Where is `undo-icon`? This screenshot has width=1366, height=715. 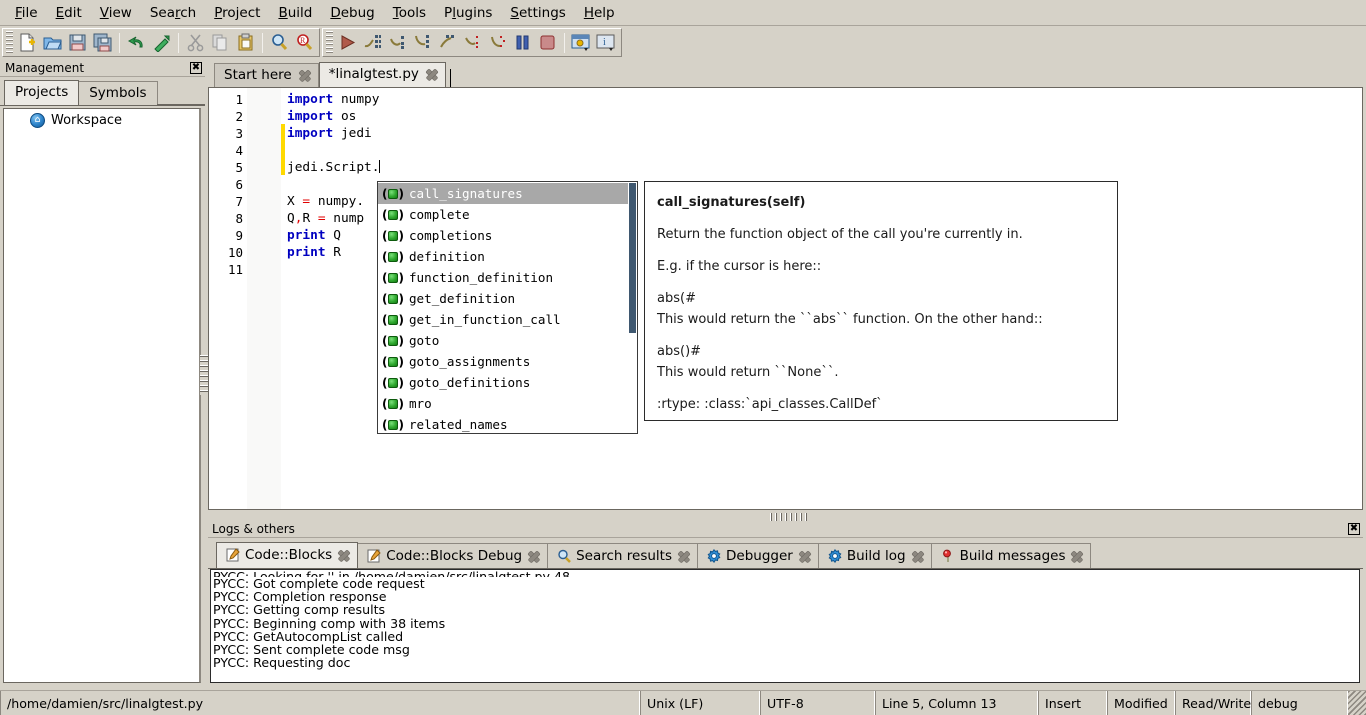 undo-icon is located at coordinates (136, 42).